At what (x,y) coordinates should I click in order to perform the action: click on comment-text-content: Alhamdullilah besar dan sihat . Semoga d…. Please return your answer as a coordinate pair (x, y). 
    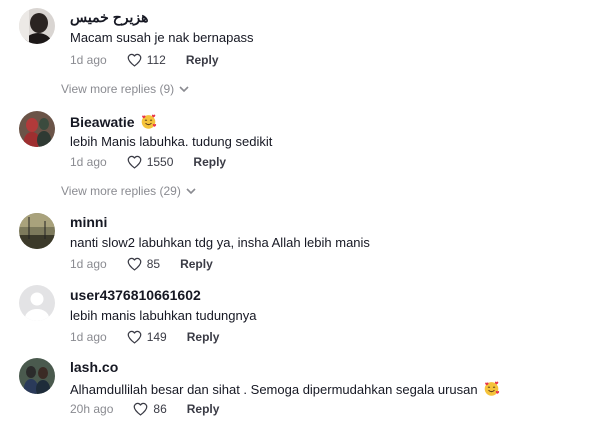
    Looking at the image, I should click on (274, 389).